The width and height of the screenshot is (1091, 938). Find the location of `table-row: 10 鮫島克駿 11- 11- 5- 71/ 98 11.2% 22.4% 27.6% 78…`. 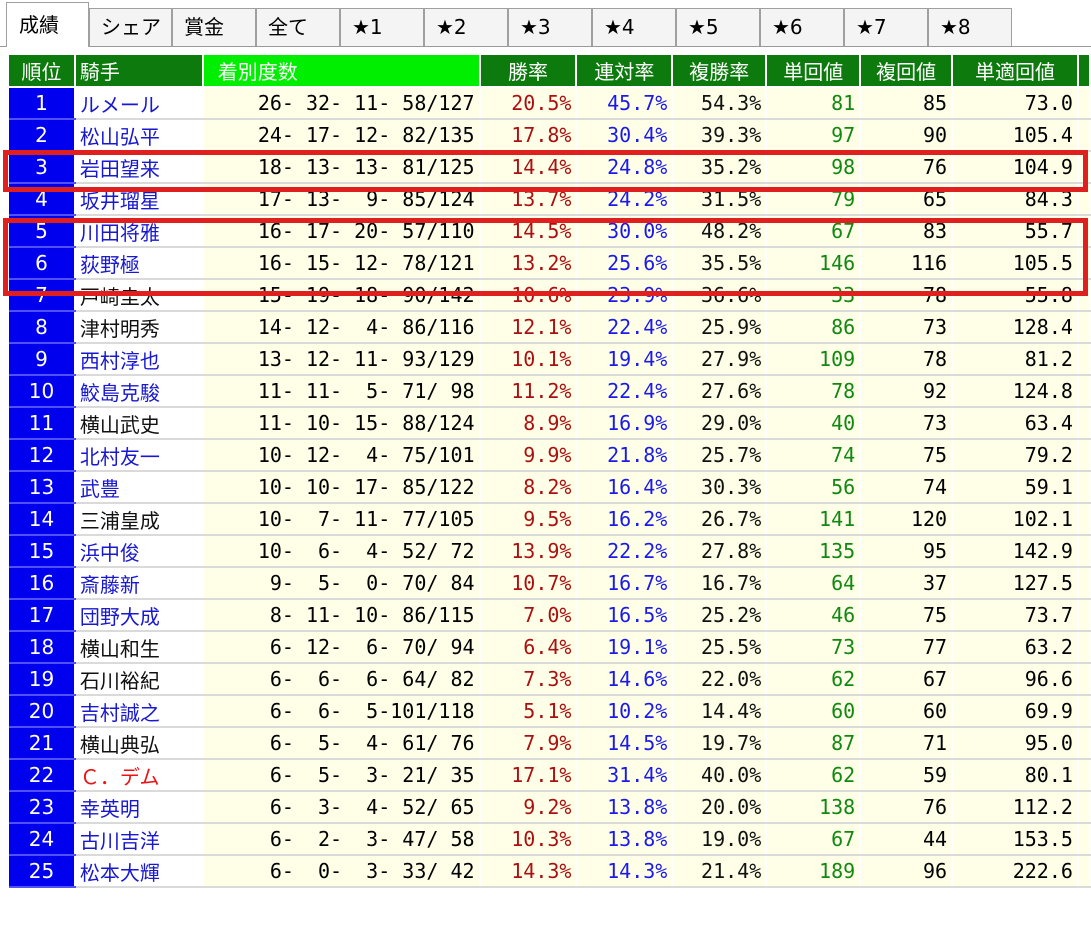

table-row: 10 鮫島克駿 11- 11- 5- 71/ 98 11.2% 22.4% 27.6% 78… is located at coordinates (550, 391).